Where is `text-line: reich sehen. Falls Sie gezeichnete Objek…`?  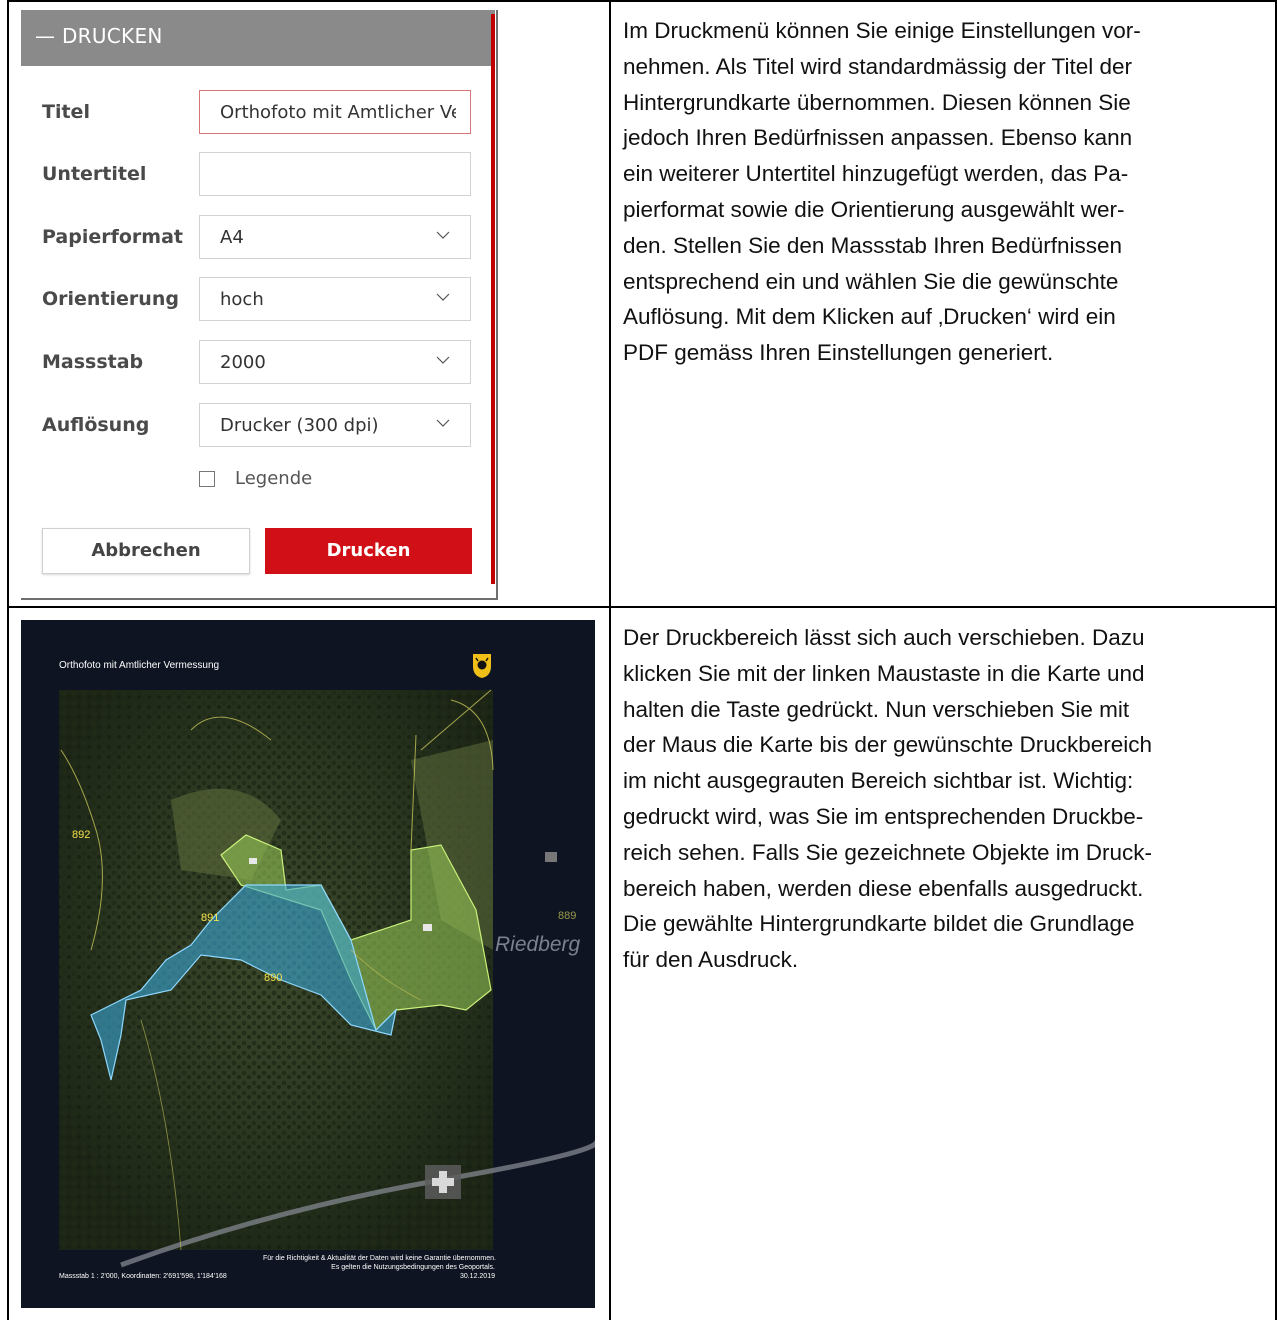
text-line: reich sehen. Falls Sie gezeichnete Objek… is located at coordinates (887, 852).